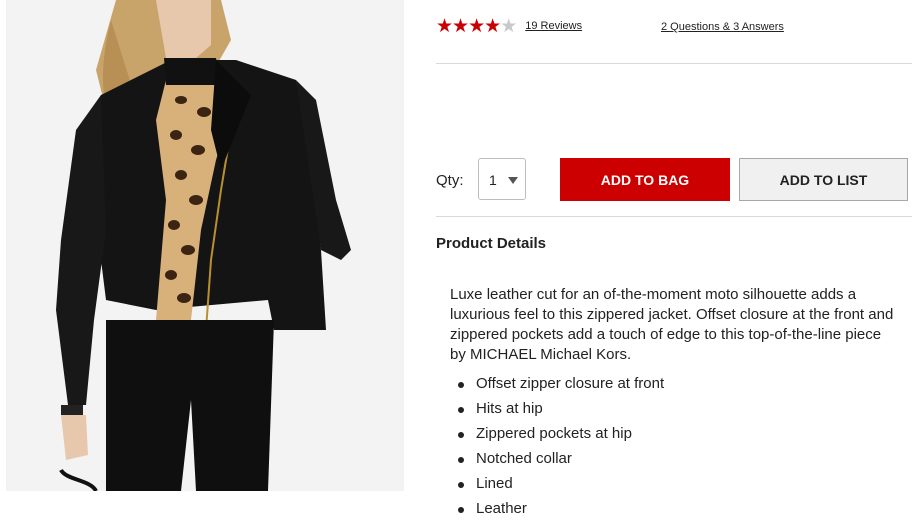  I want to click on questions-answers-link: 2 Questions & 3 Answers, so click(722, 27).